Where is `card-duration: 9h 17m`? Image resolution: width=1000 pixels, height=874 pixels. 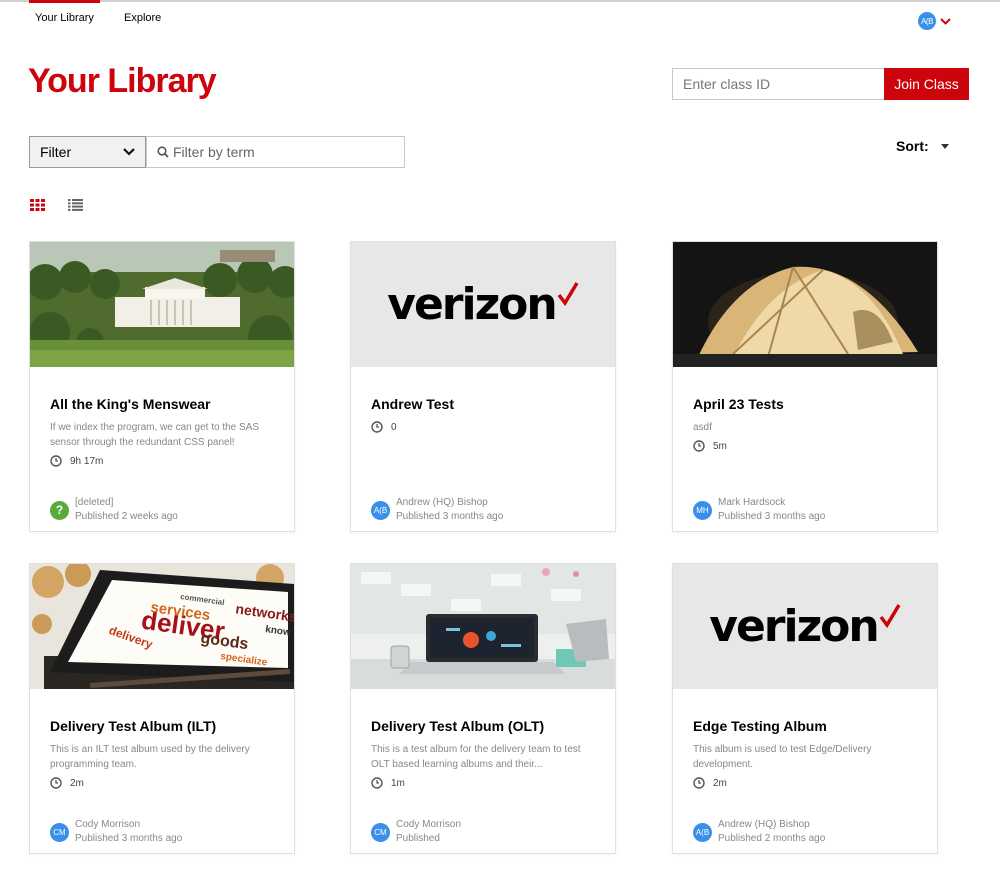
card-duration: 9h 17m is located at coordinates (76, 461).